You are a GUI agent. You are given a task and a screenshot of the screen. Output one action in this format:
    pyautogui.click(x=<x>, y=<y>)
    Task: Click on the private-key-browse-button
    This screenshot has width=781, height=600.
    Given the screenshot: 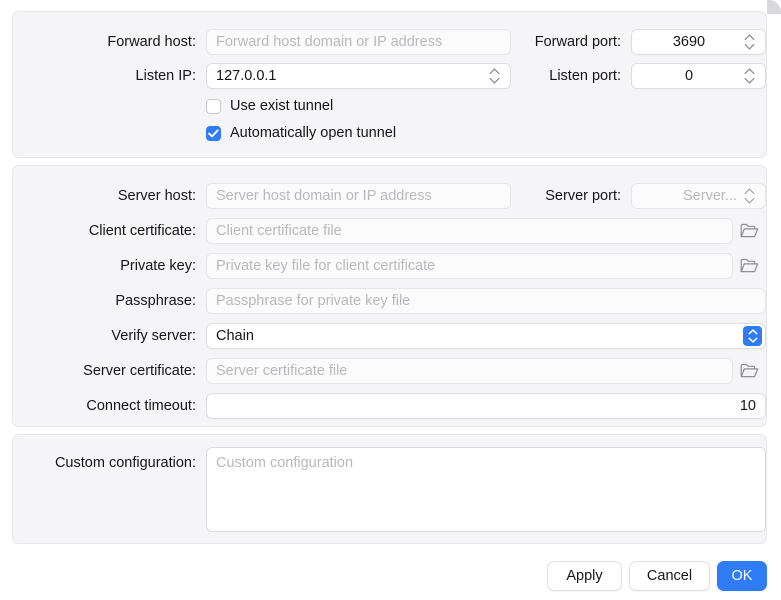 What is the action you would take?
    pyautogui.click(x=749, y=266)
    